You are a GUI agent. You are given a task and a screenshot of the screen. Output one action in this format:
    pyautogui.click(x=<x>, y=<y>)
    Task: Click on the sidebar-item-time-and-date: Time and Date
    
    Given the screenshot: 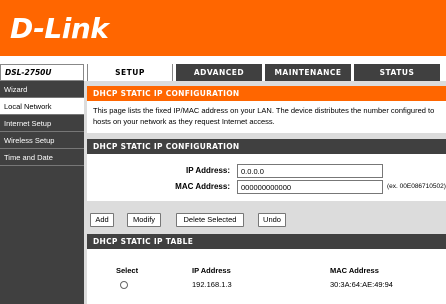 What is the action you would take?
    pyautogui.click(x=42, y=157)
    